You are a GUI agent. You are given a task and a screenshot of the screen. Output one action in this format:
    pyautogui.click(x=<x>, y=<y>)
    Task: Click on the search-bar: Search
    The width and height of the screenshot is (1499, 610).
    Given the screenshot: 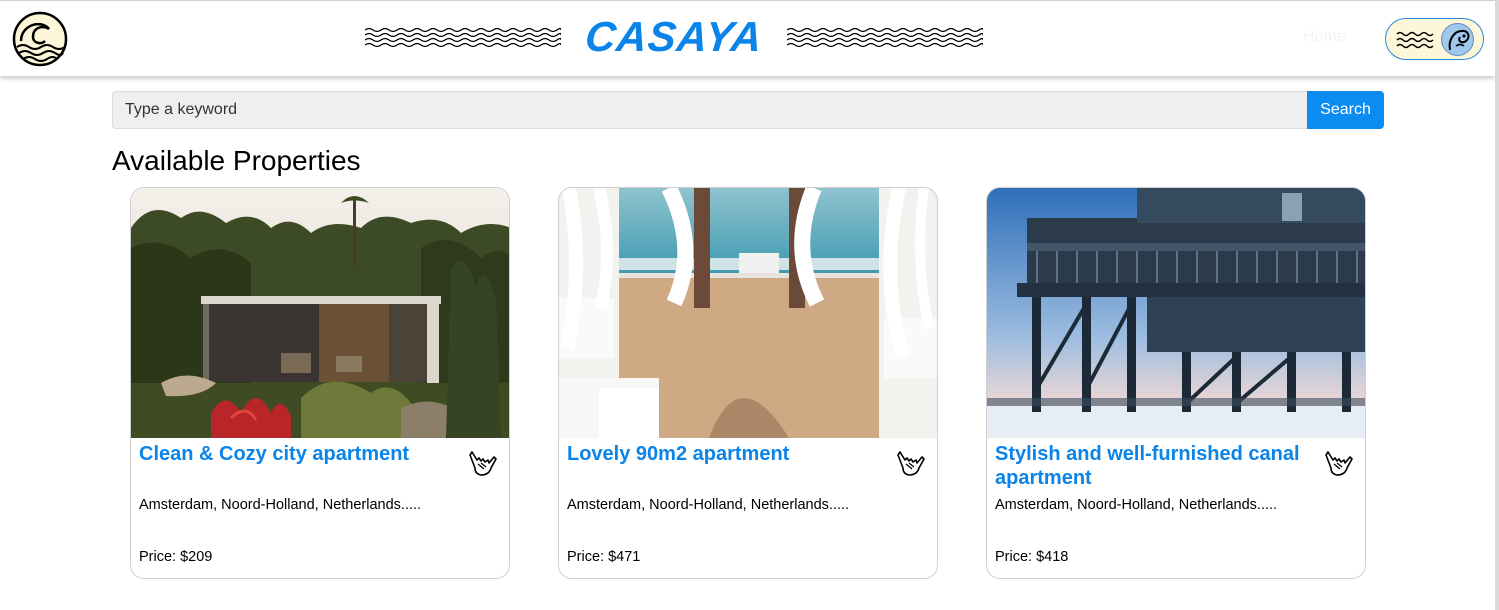 What is the action you would take?
    pyautogui.click(x=748, y=110)
    